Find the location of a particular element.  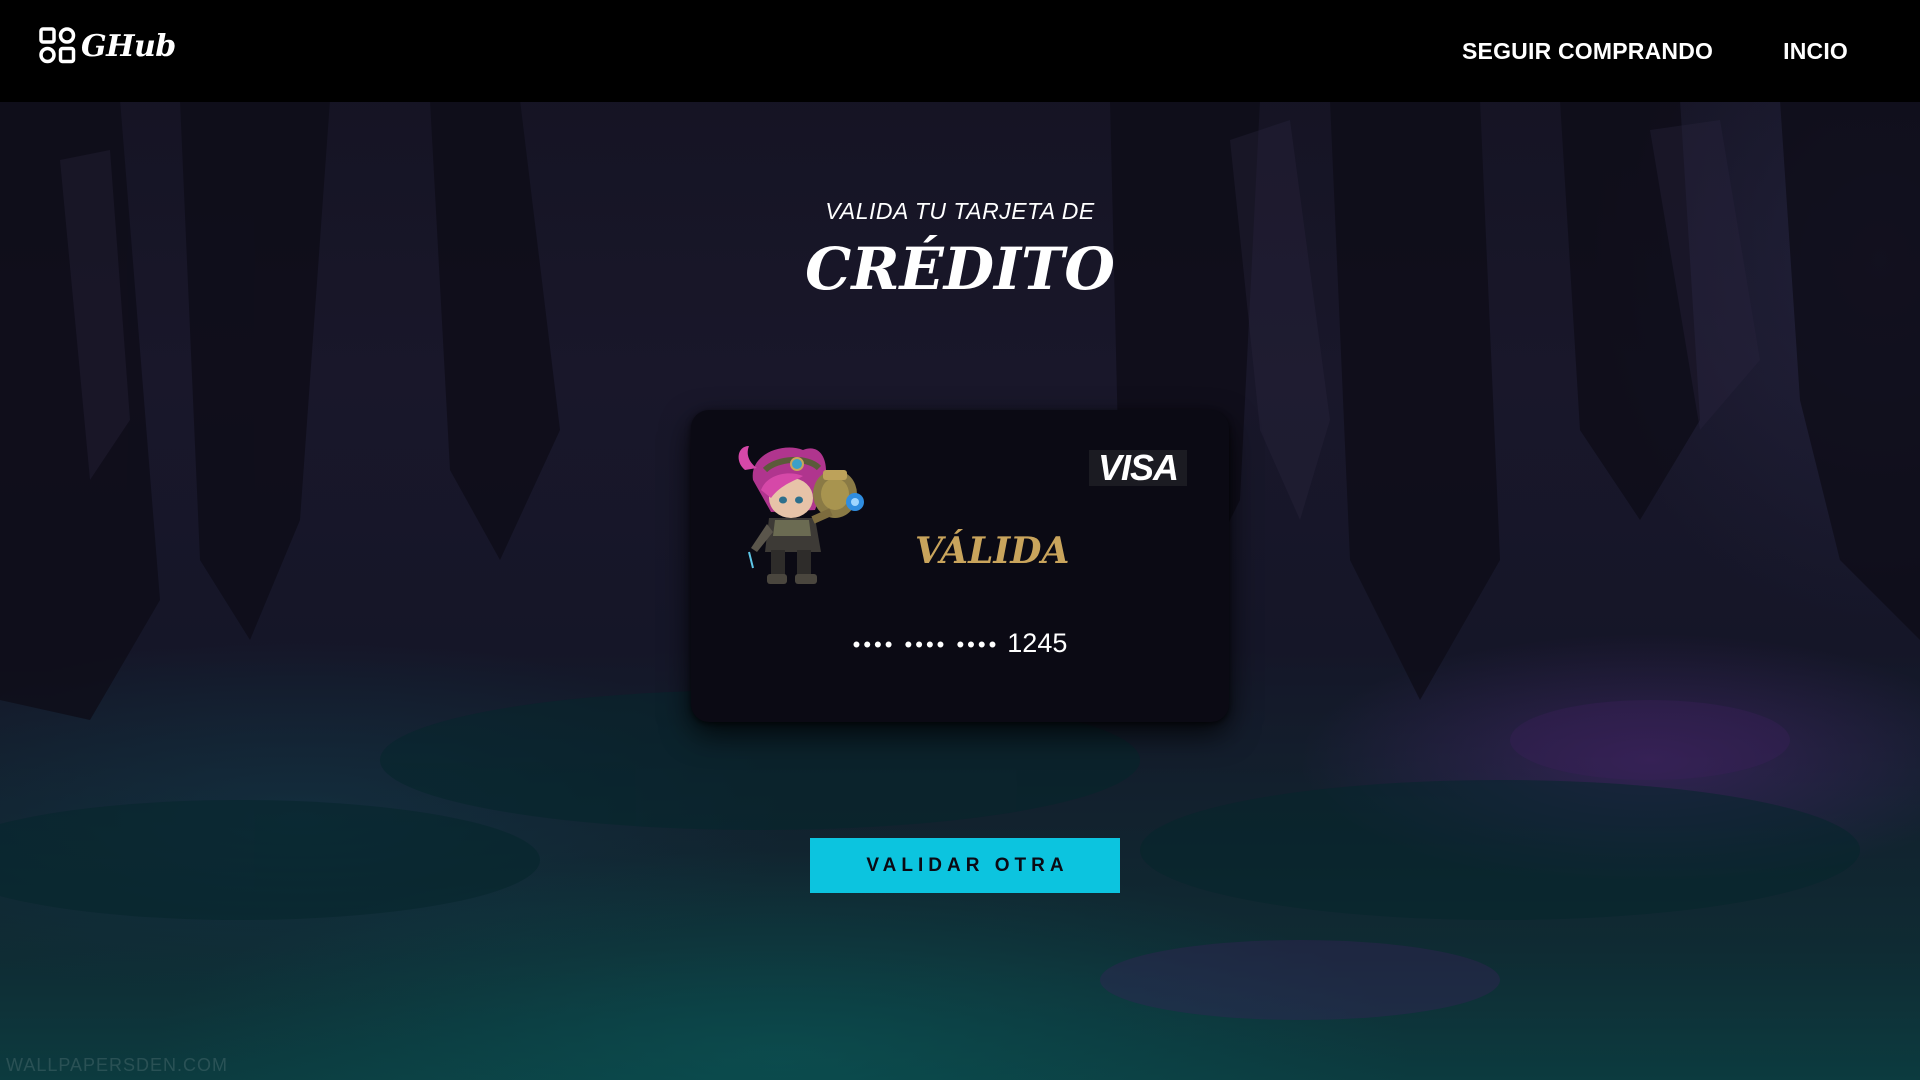

nav-inicio-link: INCIO is located at coordinates (1815, 51).